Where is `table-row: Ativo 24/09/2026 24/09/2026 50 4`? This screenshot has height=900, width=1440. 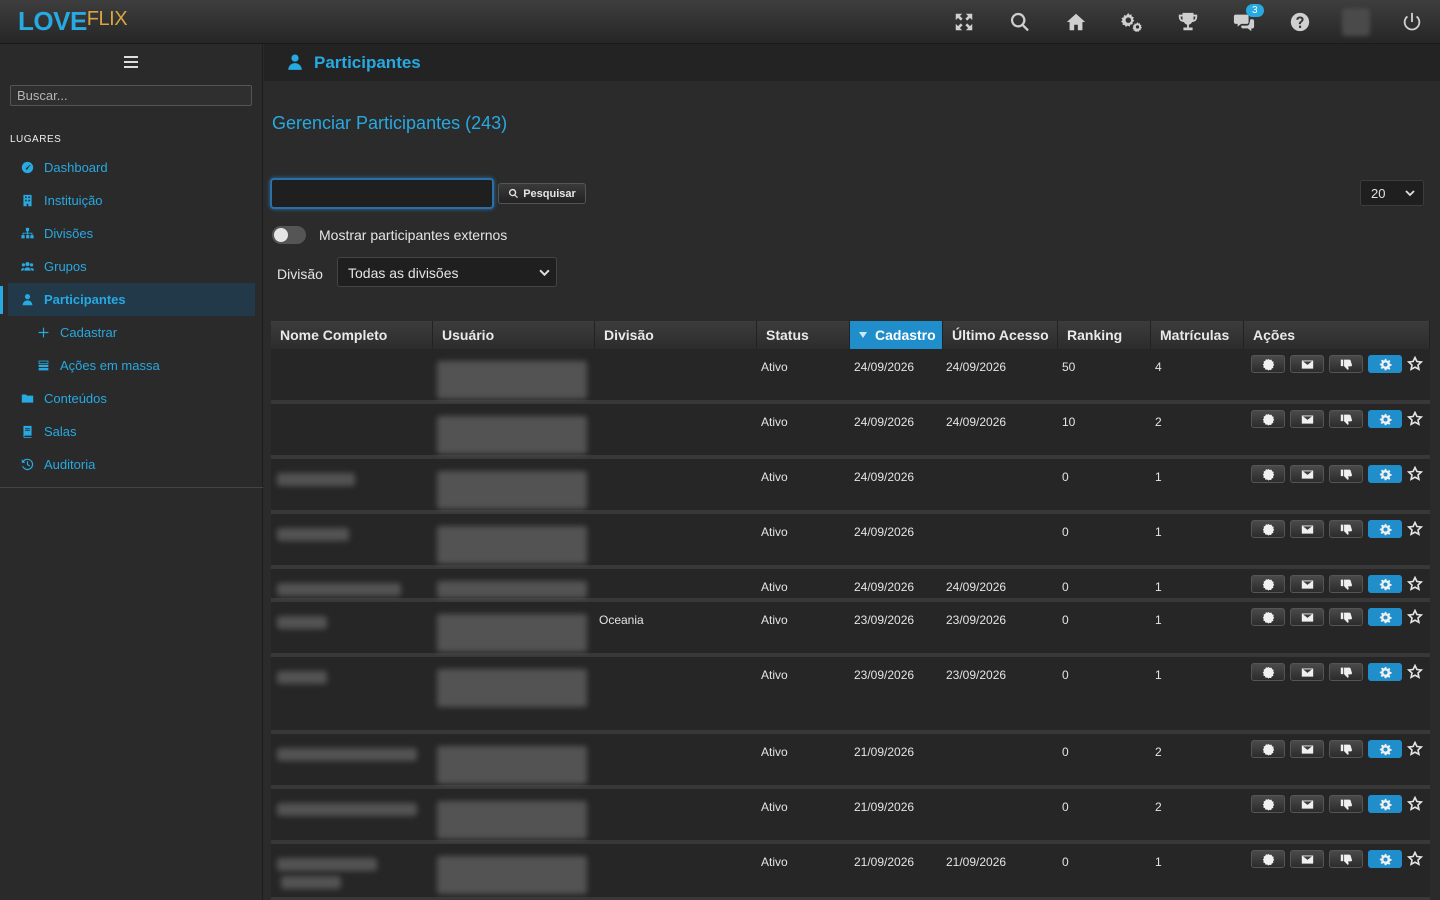 table-row: Ativo 24/09/2026 24/09/2026 50 4 is located at coordinates (850, 376).